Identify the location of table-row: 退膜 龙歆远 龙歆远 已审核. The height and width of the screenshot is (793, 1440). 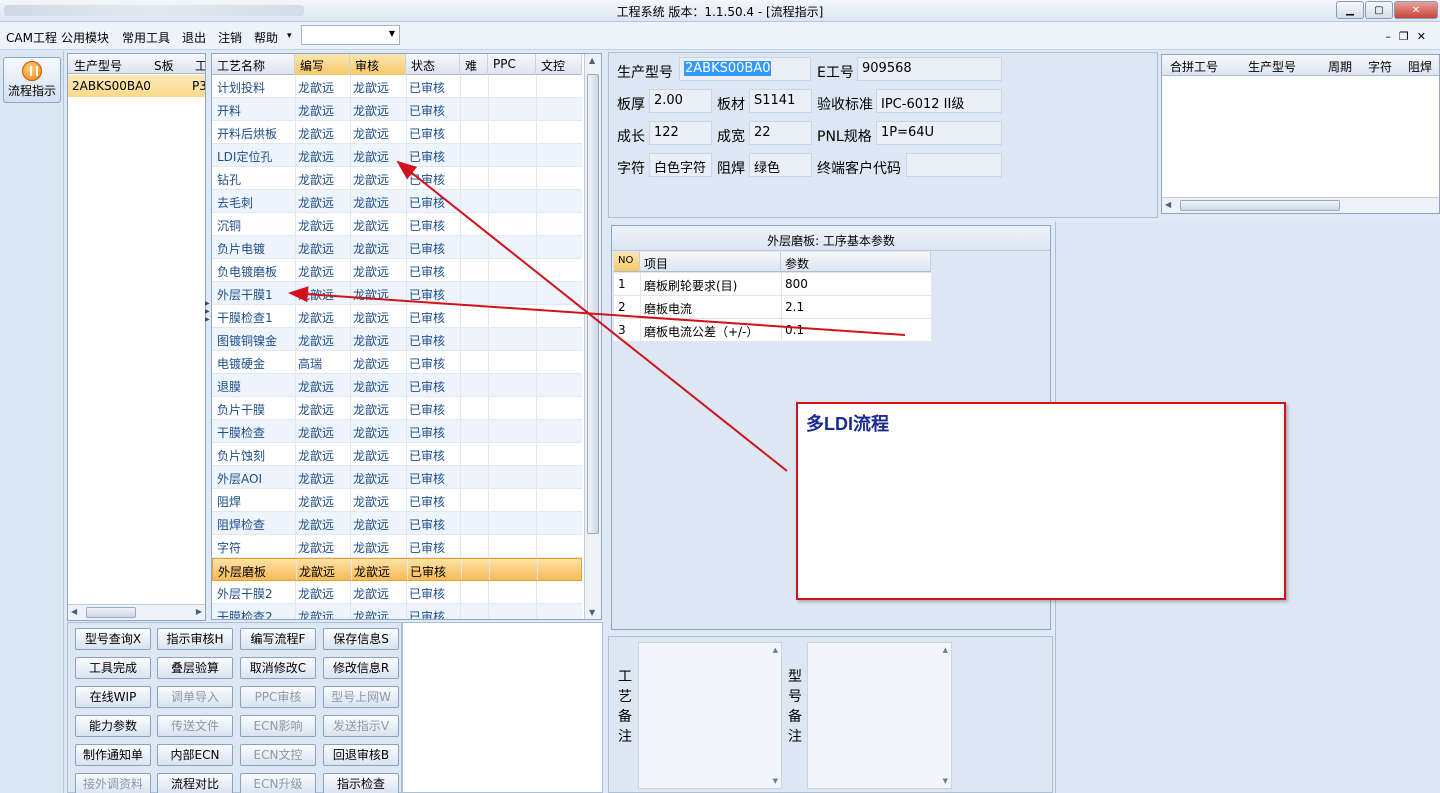
(397, 385).